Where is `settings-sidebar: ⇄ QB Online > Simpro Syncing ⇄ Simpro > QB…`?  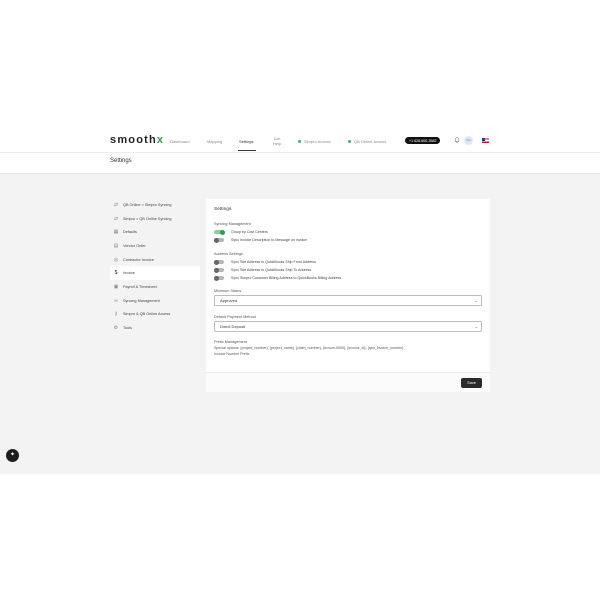 settings-sidebar: ⇄ QB Online > Simpro Syncing ⇄ Simpro > QB… is located at coordinates (155, 266).